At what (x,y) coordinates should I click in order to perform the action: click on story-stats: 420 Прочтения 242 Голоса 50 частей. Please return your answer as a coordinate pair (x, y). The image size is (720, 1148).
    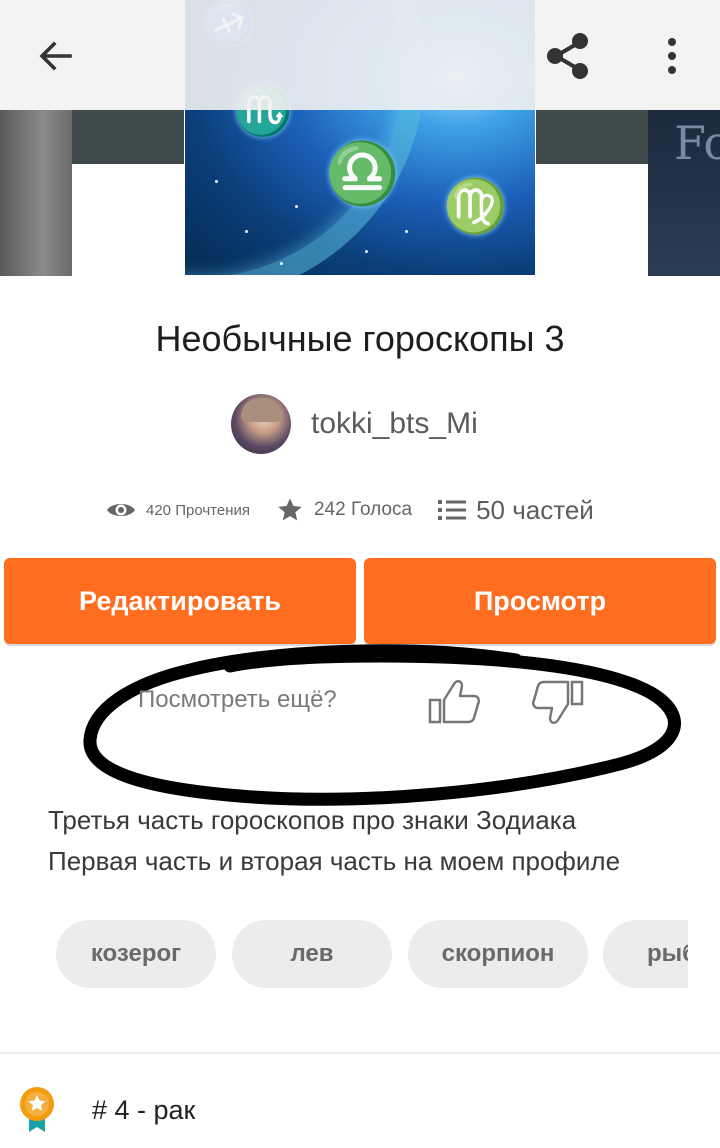
    Looking at the image, I should click on (363, 510).